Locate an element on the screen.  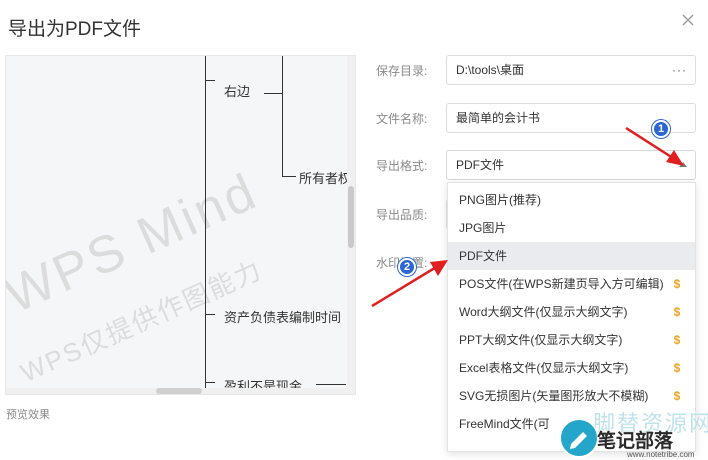
mindmap-node: 所有者权 is located at coordinates (325, 178).